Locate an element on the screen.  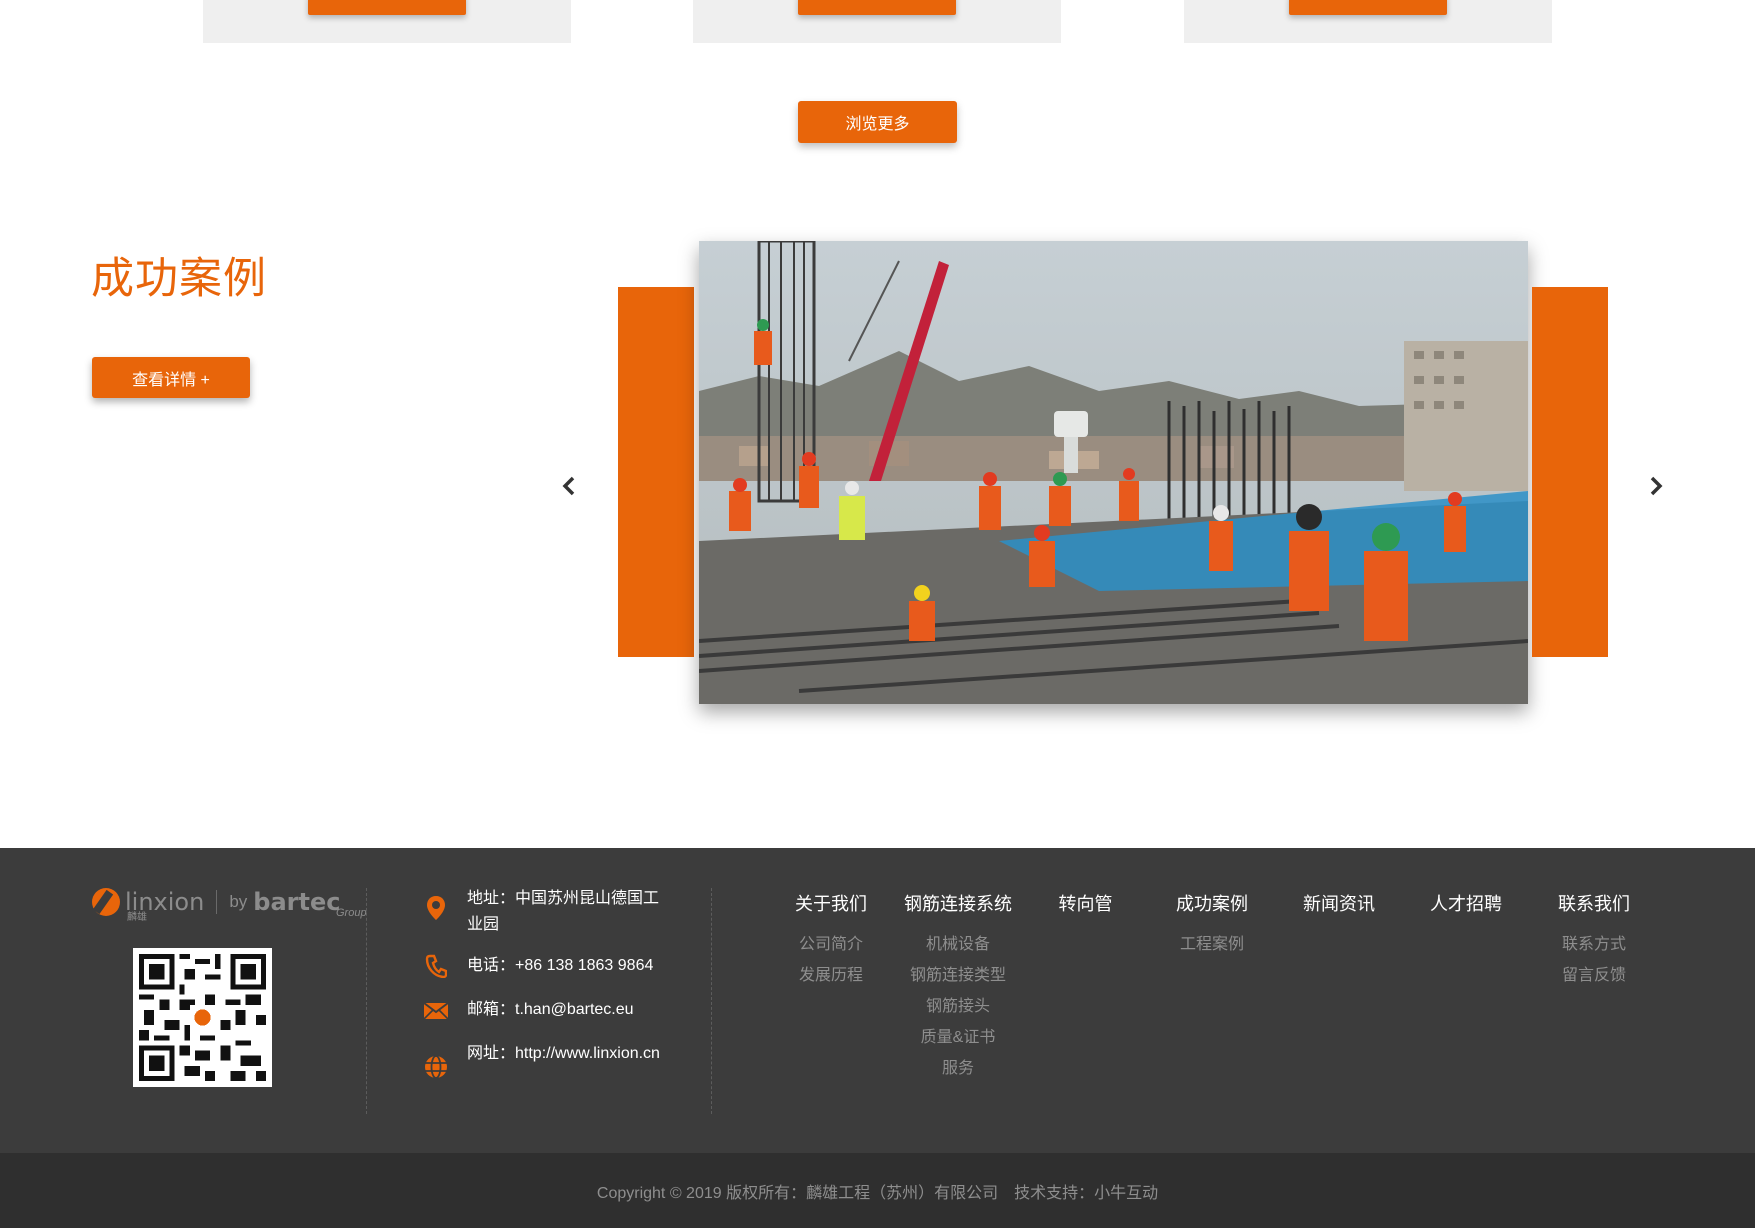
chevron-left-icon is located at coordinates (569, 486).